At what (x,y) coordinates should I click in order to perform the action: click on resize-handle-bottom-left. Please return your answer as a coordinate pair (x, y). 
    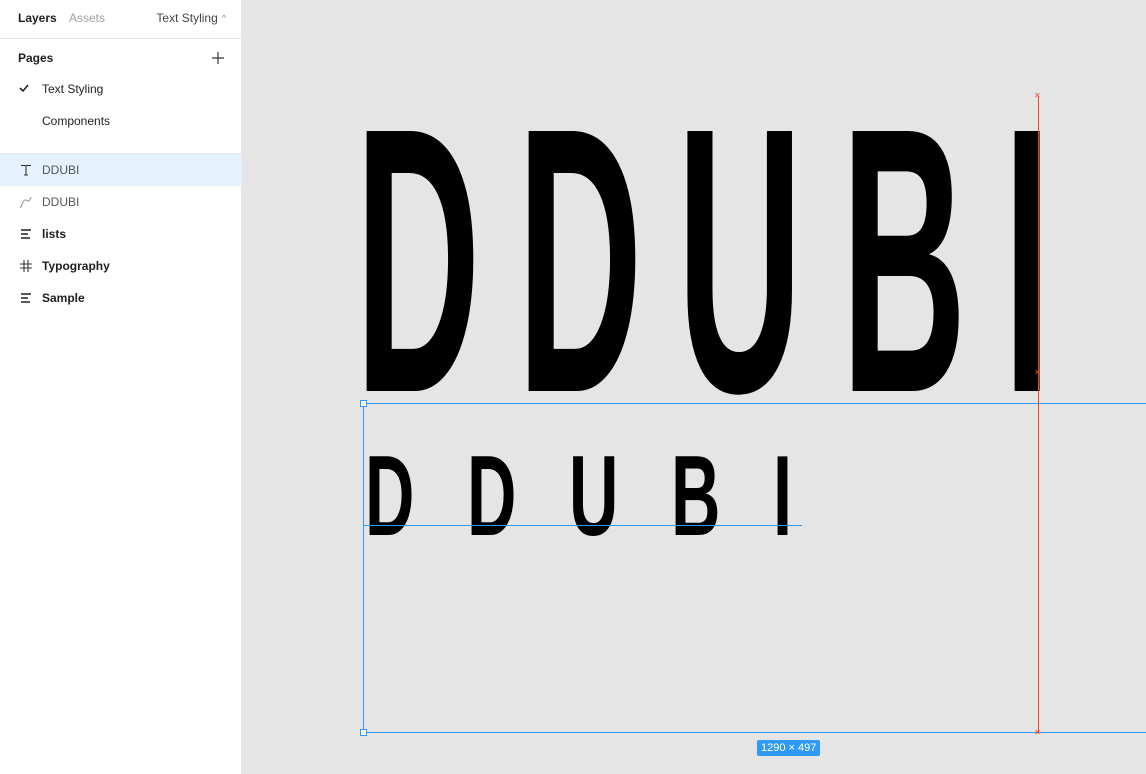
    Looking at the image, I should click on (363, 732).